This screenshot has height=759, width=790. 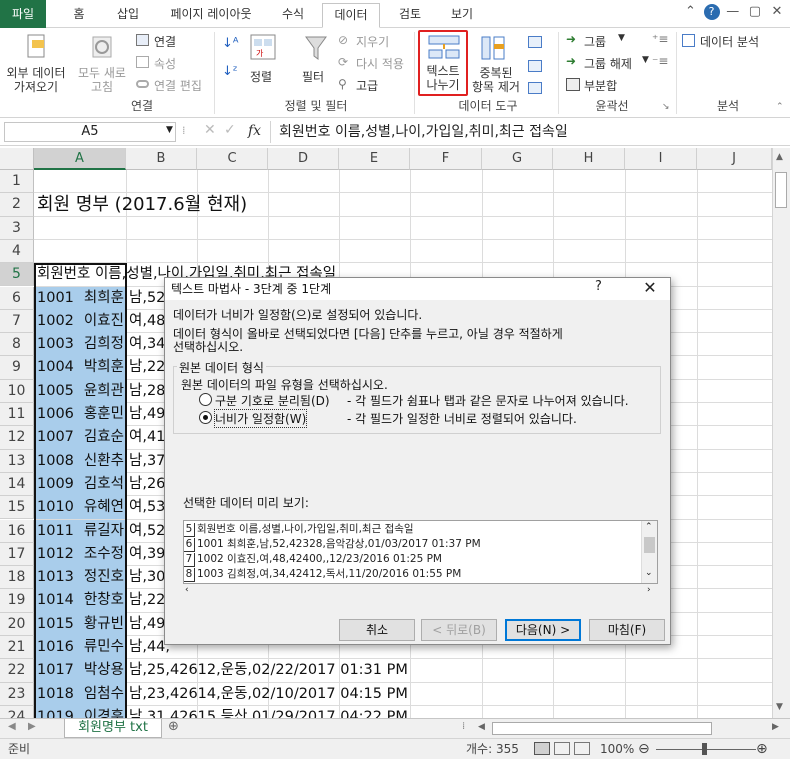 I want to click on data-analysis-button: 데이터 분석, so click(x=730, y=41).